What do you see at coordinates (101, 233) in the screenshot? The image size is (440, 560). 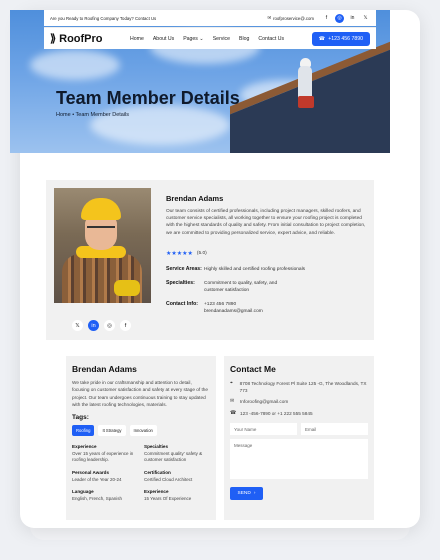 I see `photo-face` at bounding box center [101, 233].